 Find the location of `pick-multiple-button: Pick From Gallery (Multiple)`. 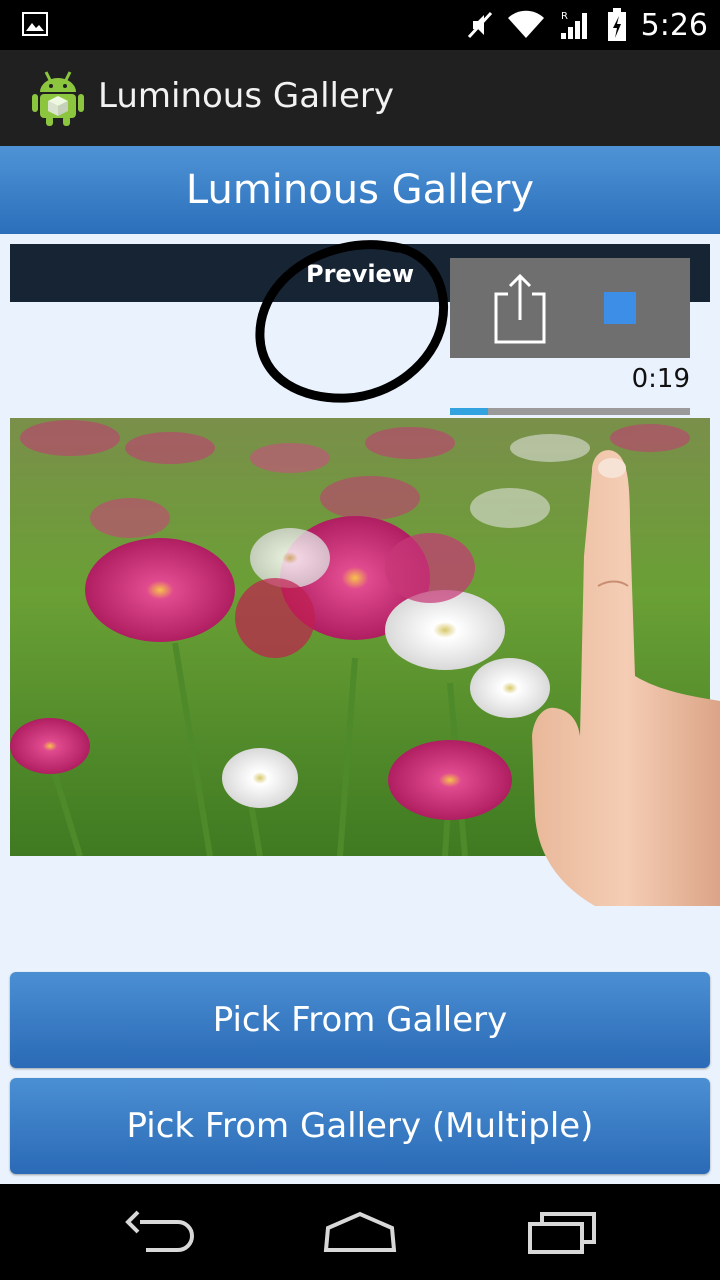

pick-multiple-button: Pick From Gallery (Multiple) is located at coordinates (360, 1126).